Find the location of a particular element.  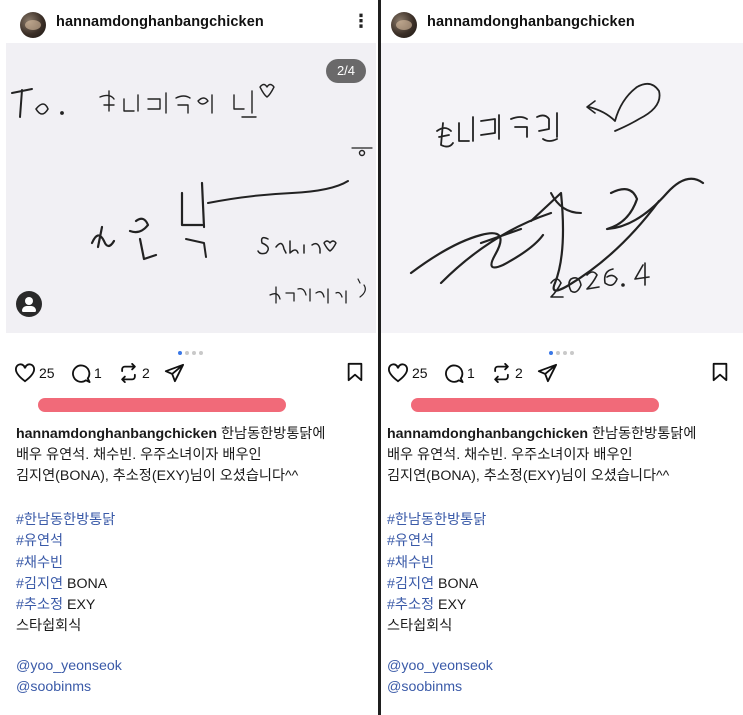

person-tag-icon is located at coordinates (29, 304).